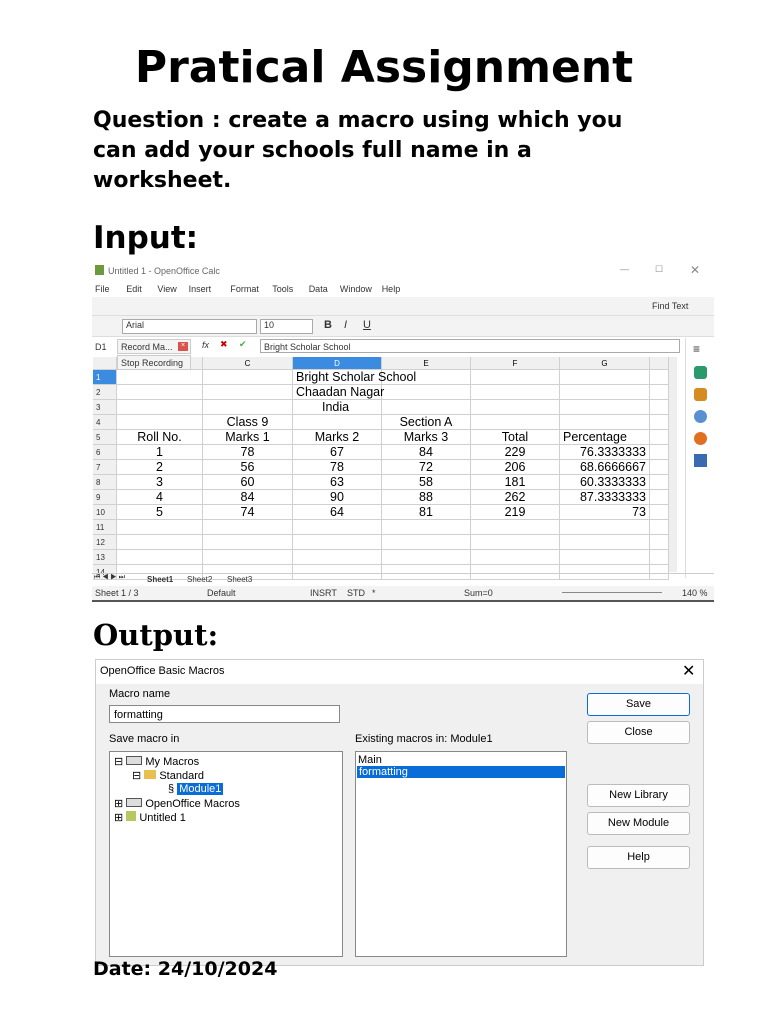 The height and width of the screenshot is (1024, 768). I want to click on function-wizard-icon: fx, so click(205, 345).